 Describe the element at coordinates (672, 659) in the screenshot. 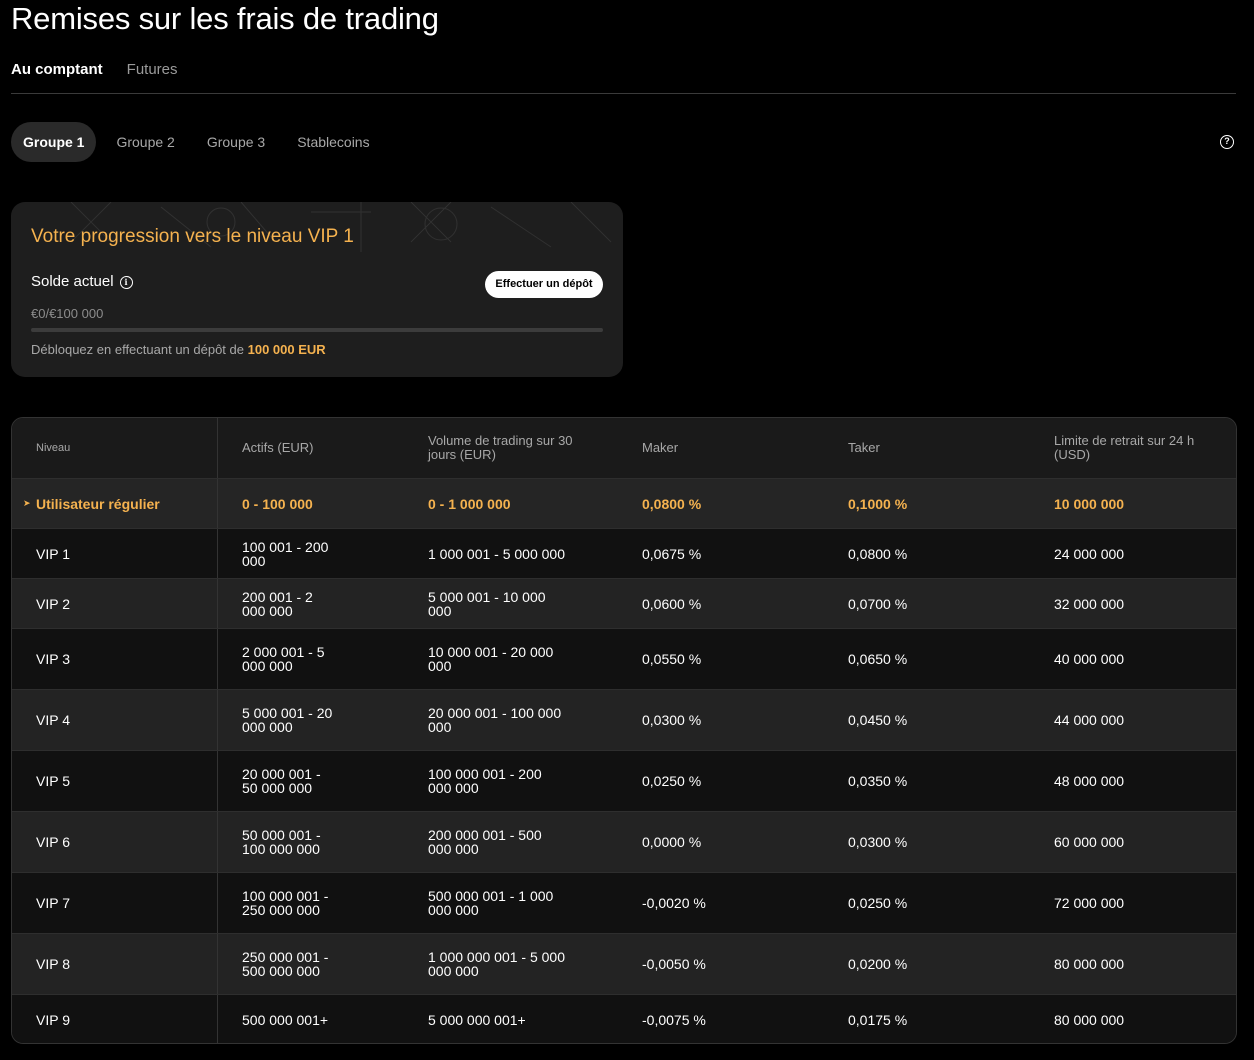

I see `cell-maker: 0,0550 %` at that location.